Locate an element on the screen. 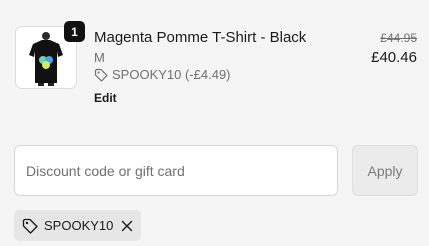 The height and width of the screenshot is (246, 429). close-icon is located at coordinates (127, 225).